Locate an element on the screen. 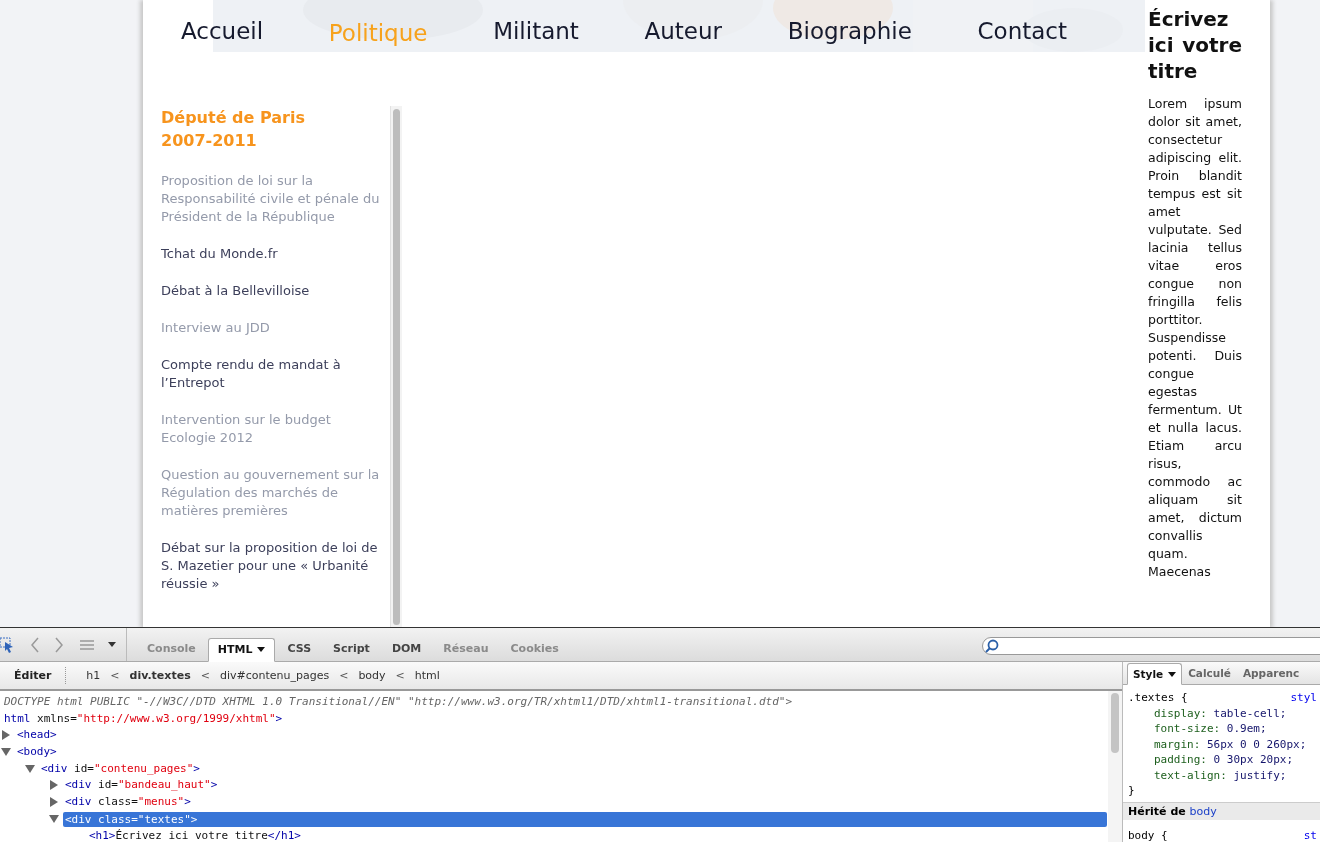  tree-node: <div id="bandeau_haut"> is located at coordinates (141, 785).